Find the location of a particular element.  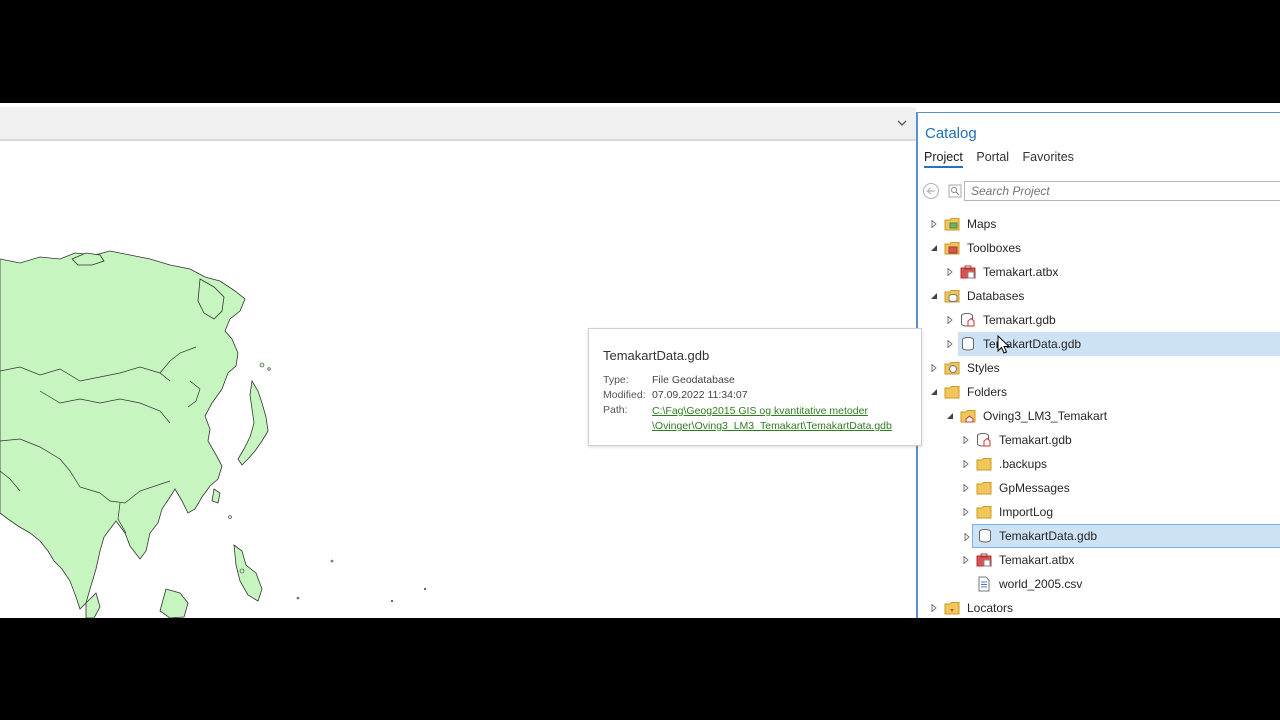

tree-label: Styles is located at coordinates (983, 368).